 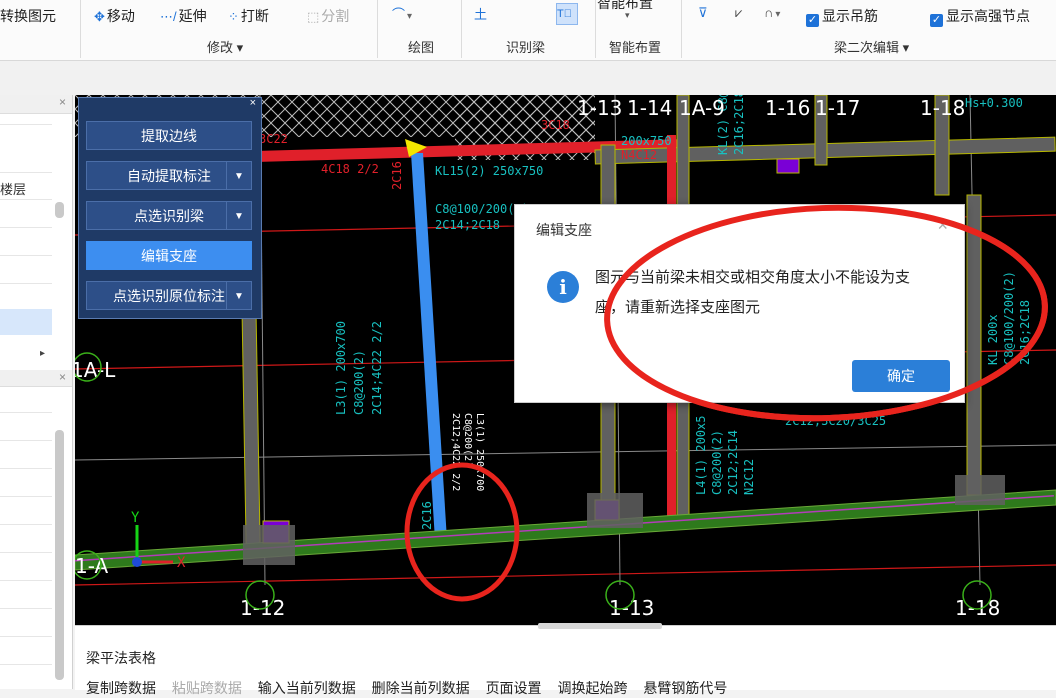 I want to click on beam-secondary-edit-group-label: 梁二次编辑 ▾, so click(x=871, y=46).